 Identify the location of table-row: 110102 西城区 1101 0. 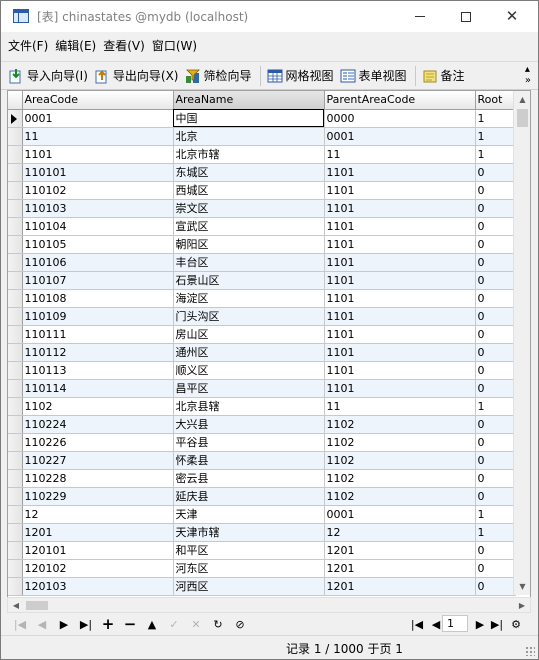
(262, 190).